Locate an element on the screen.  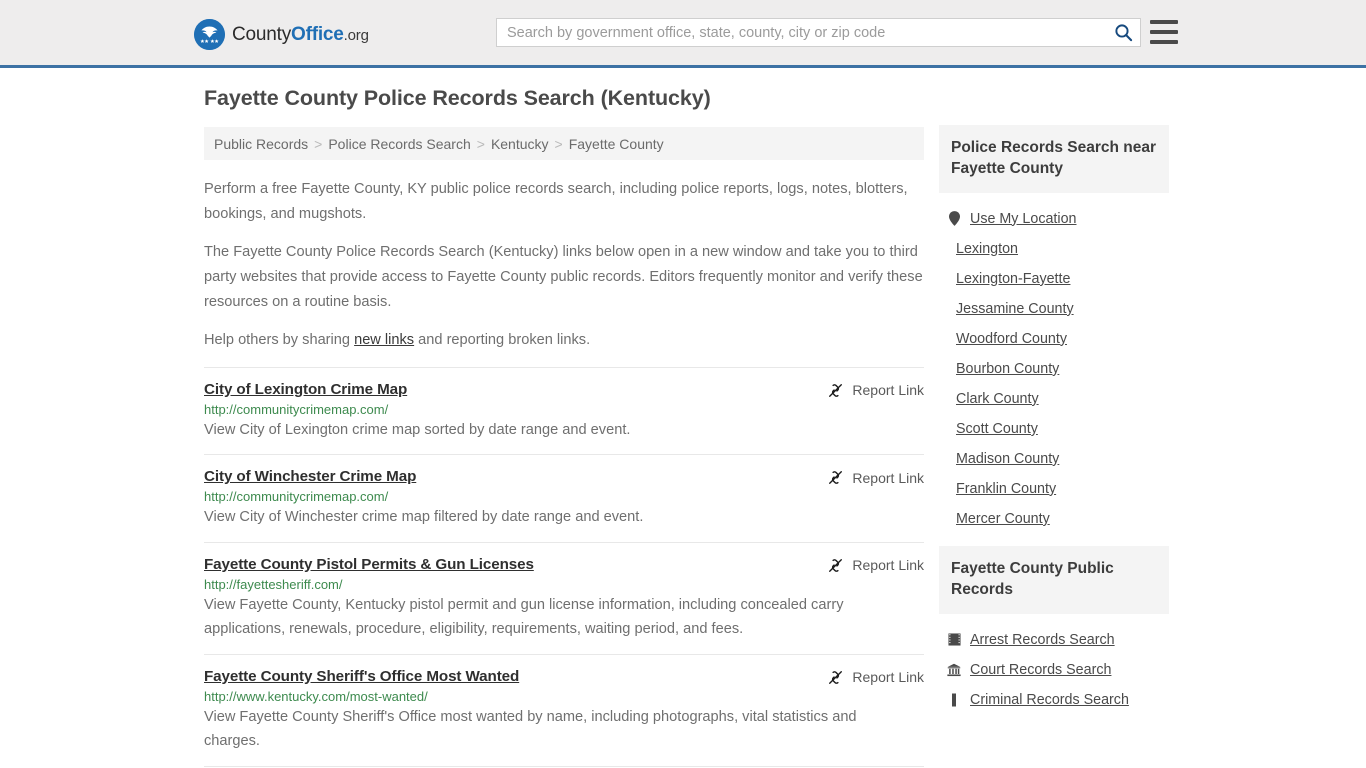
breadcrumb-item-1: Police Records Search is located at coordinates (399, 144).